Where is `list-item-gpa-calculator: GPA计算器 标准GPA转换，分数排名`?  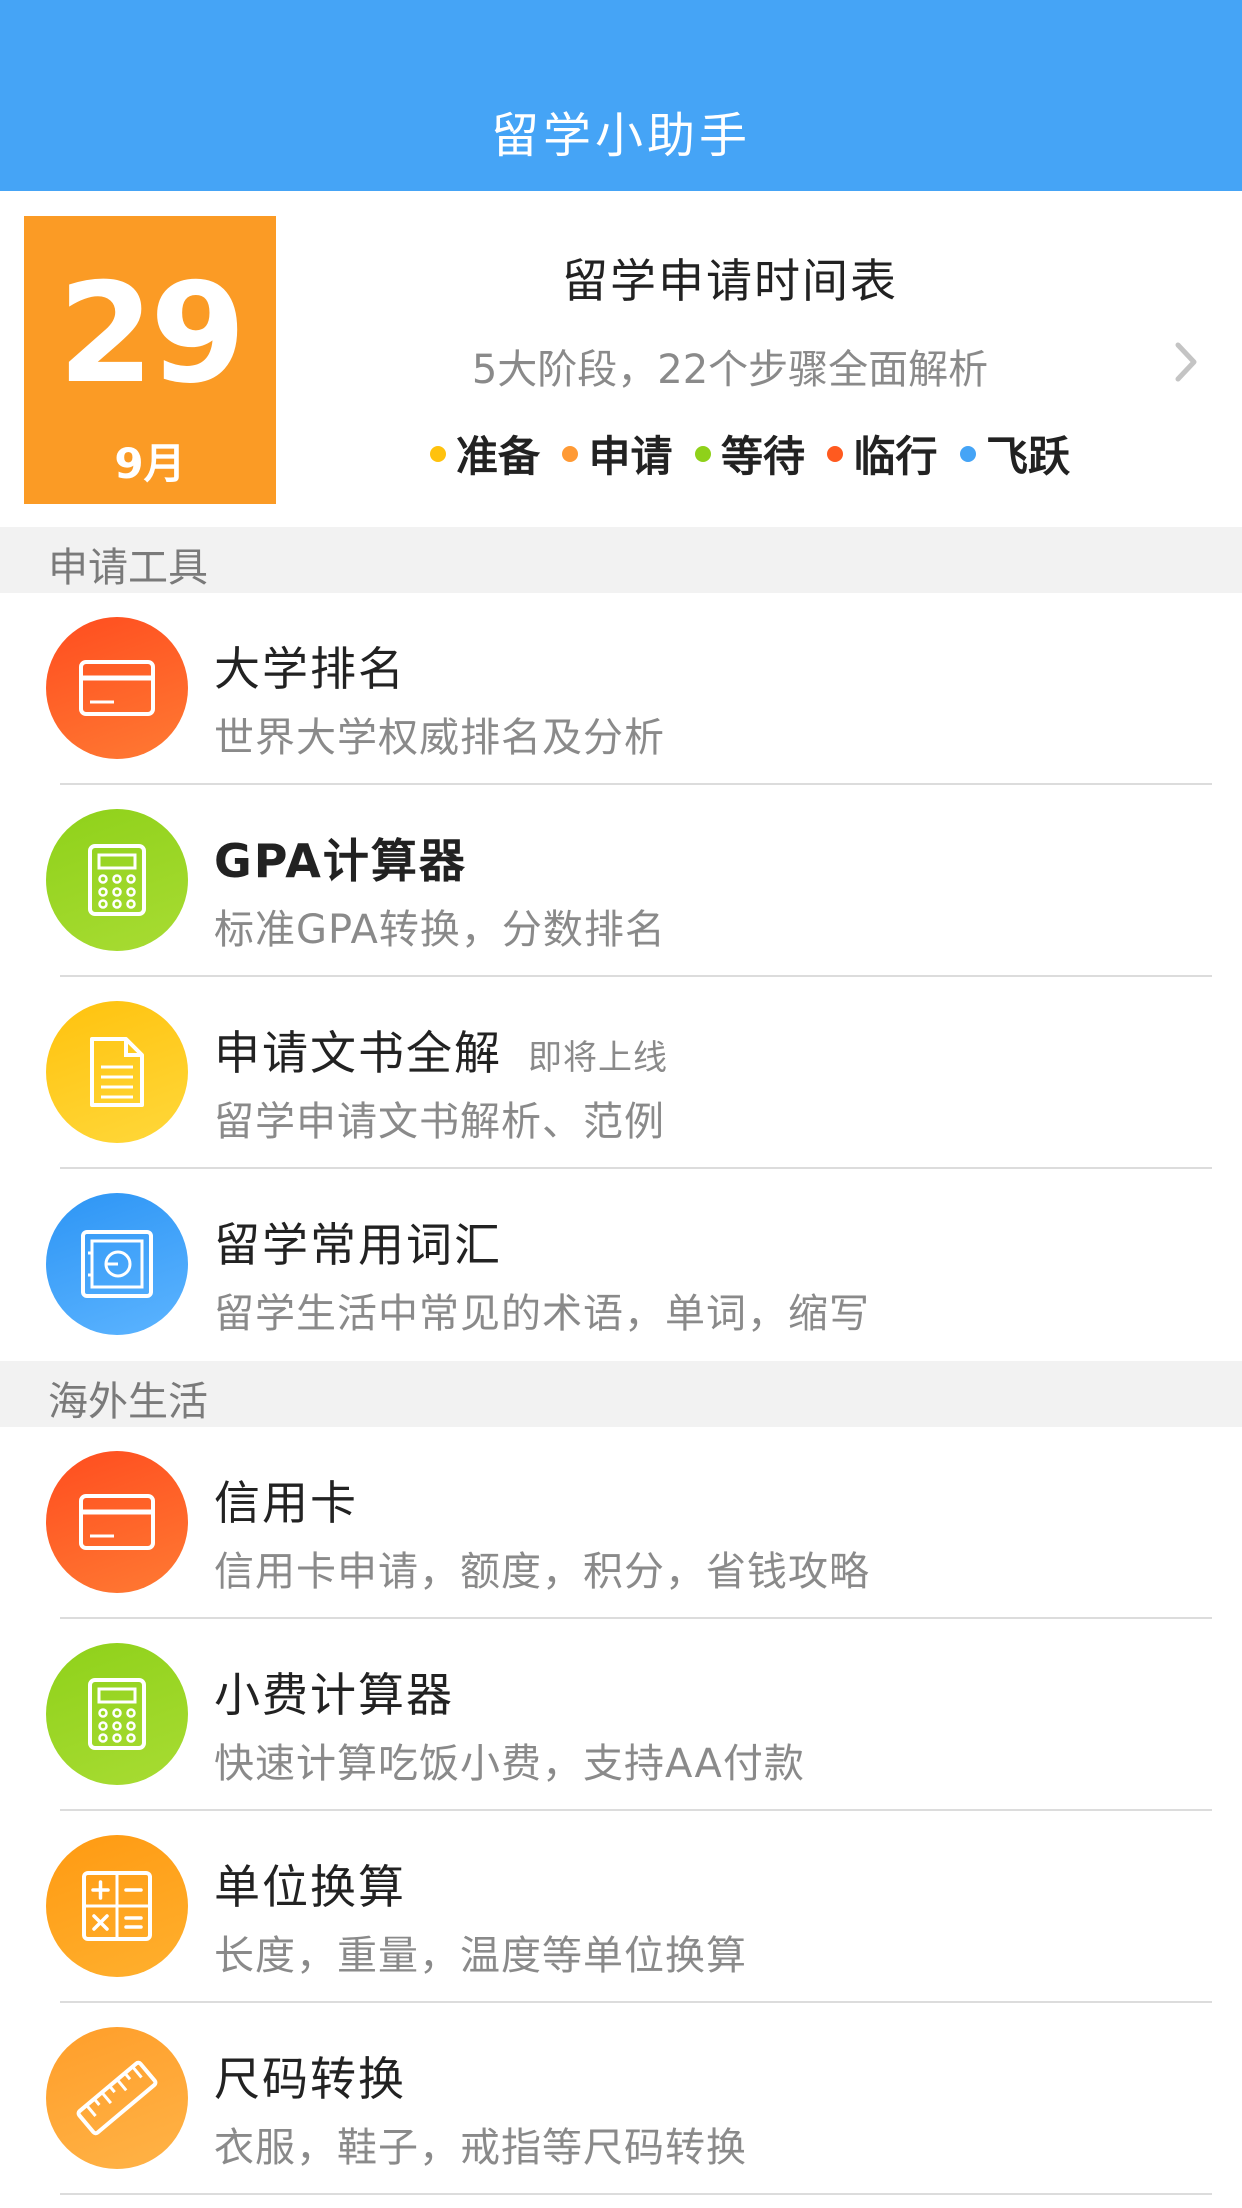 list-item-gpa-calculator: GPA计算器 标准GPA转换，分数排名 is located at coordinates (621, 881).